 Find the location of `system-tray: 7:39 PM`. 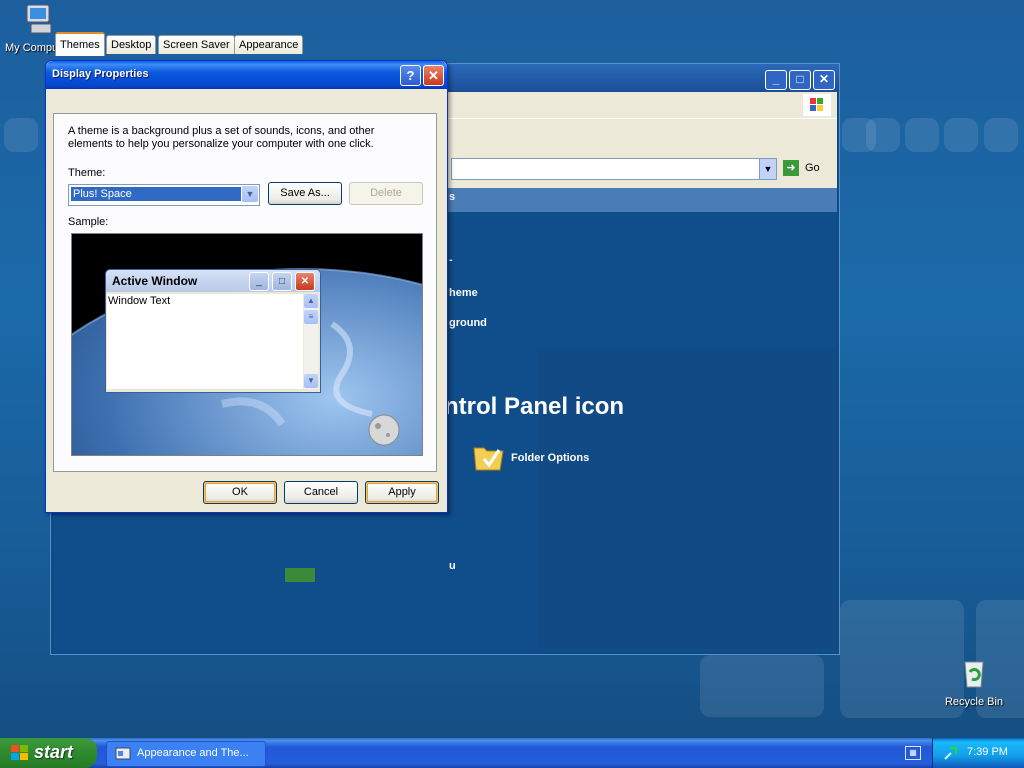

system-tray: 7:39 PM is located at coordinates (978, 753).